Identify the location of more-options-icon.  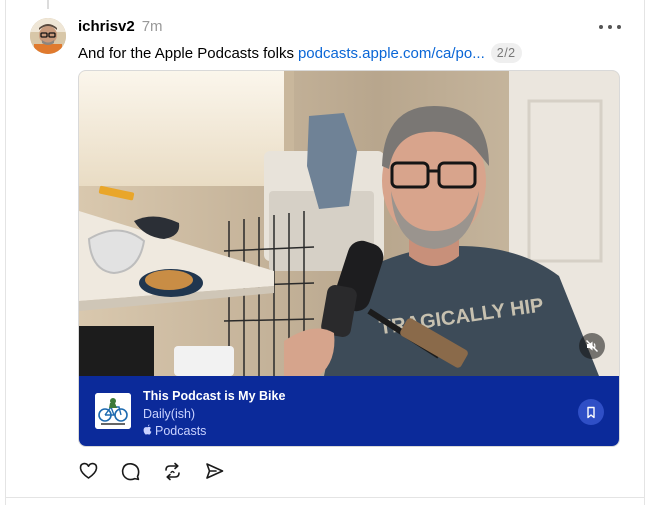
(610, 27).